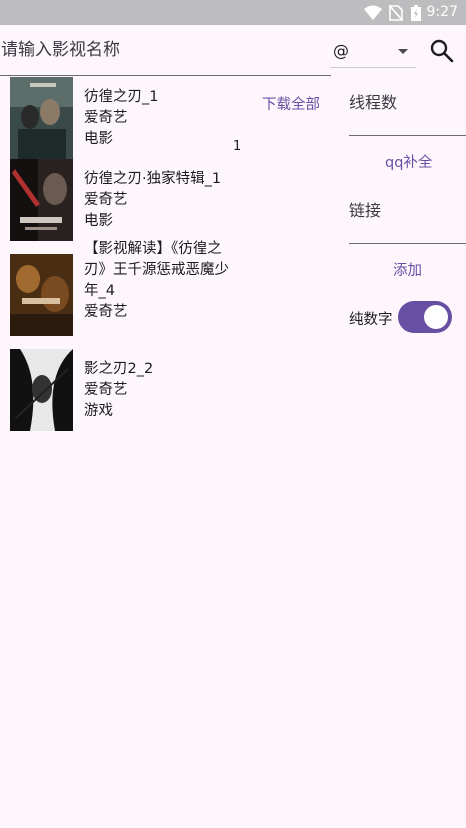  What do you see at coordinates (121, 97) in the screenshot?
I see `item-title: 彷徨之刃_1` at bounding box center [121, 97].